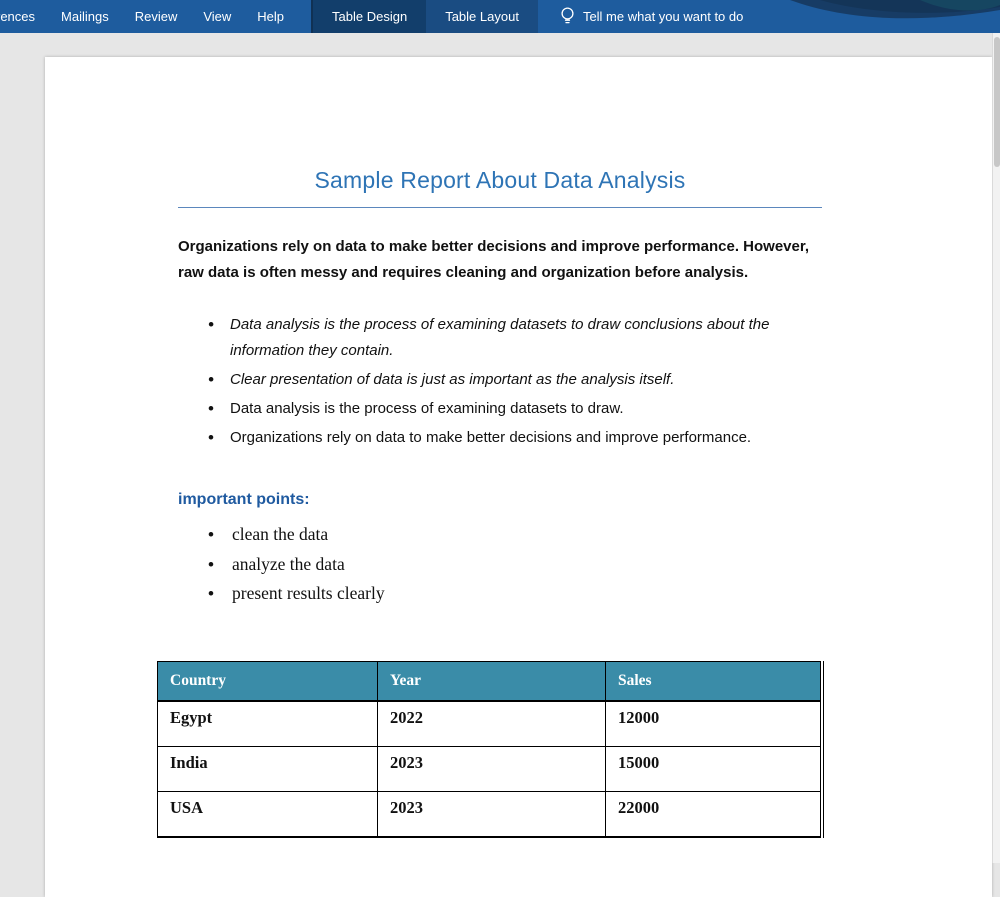 The width and height of the screenshot is (1000, 897). I want to click on decorative-swoosh, so click(895, 9).